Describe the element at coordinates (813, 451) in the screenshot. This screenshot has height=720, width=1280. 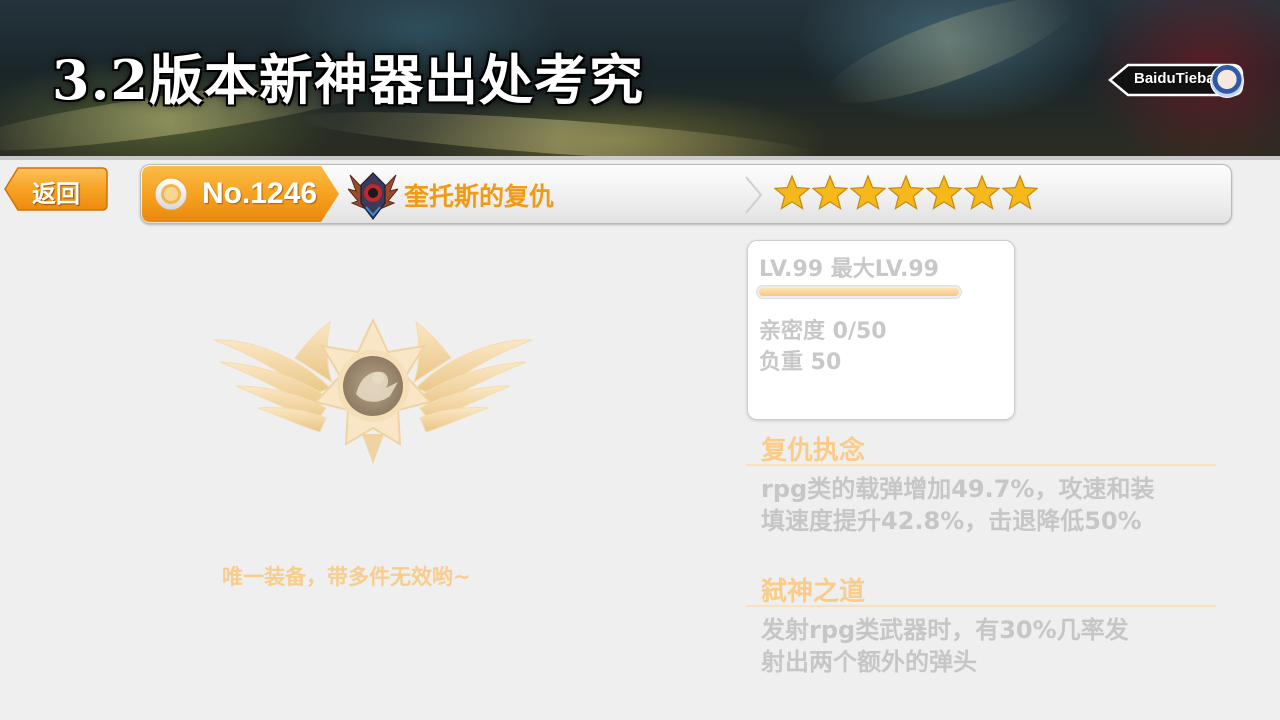
I see `skill-title-1: 复仇执念` at that location.